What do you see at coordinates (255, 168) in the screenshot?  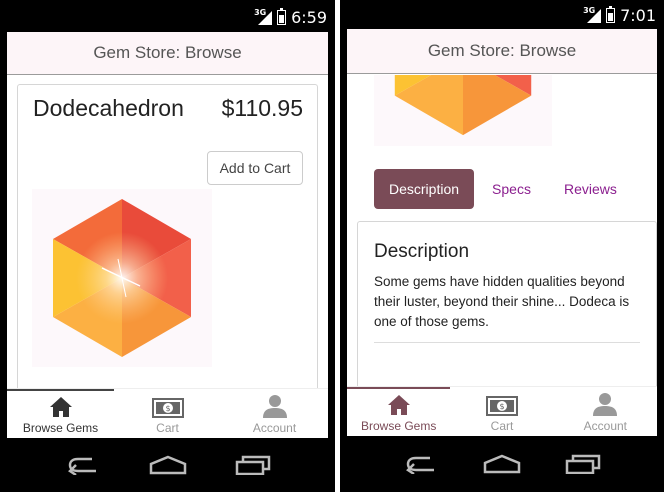 I see `add-to-cart-button: Add to Cart` at bounding box center [255, 168].